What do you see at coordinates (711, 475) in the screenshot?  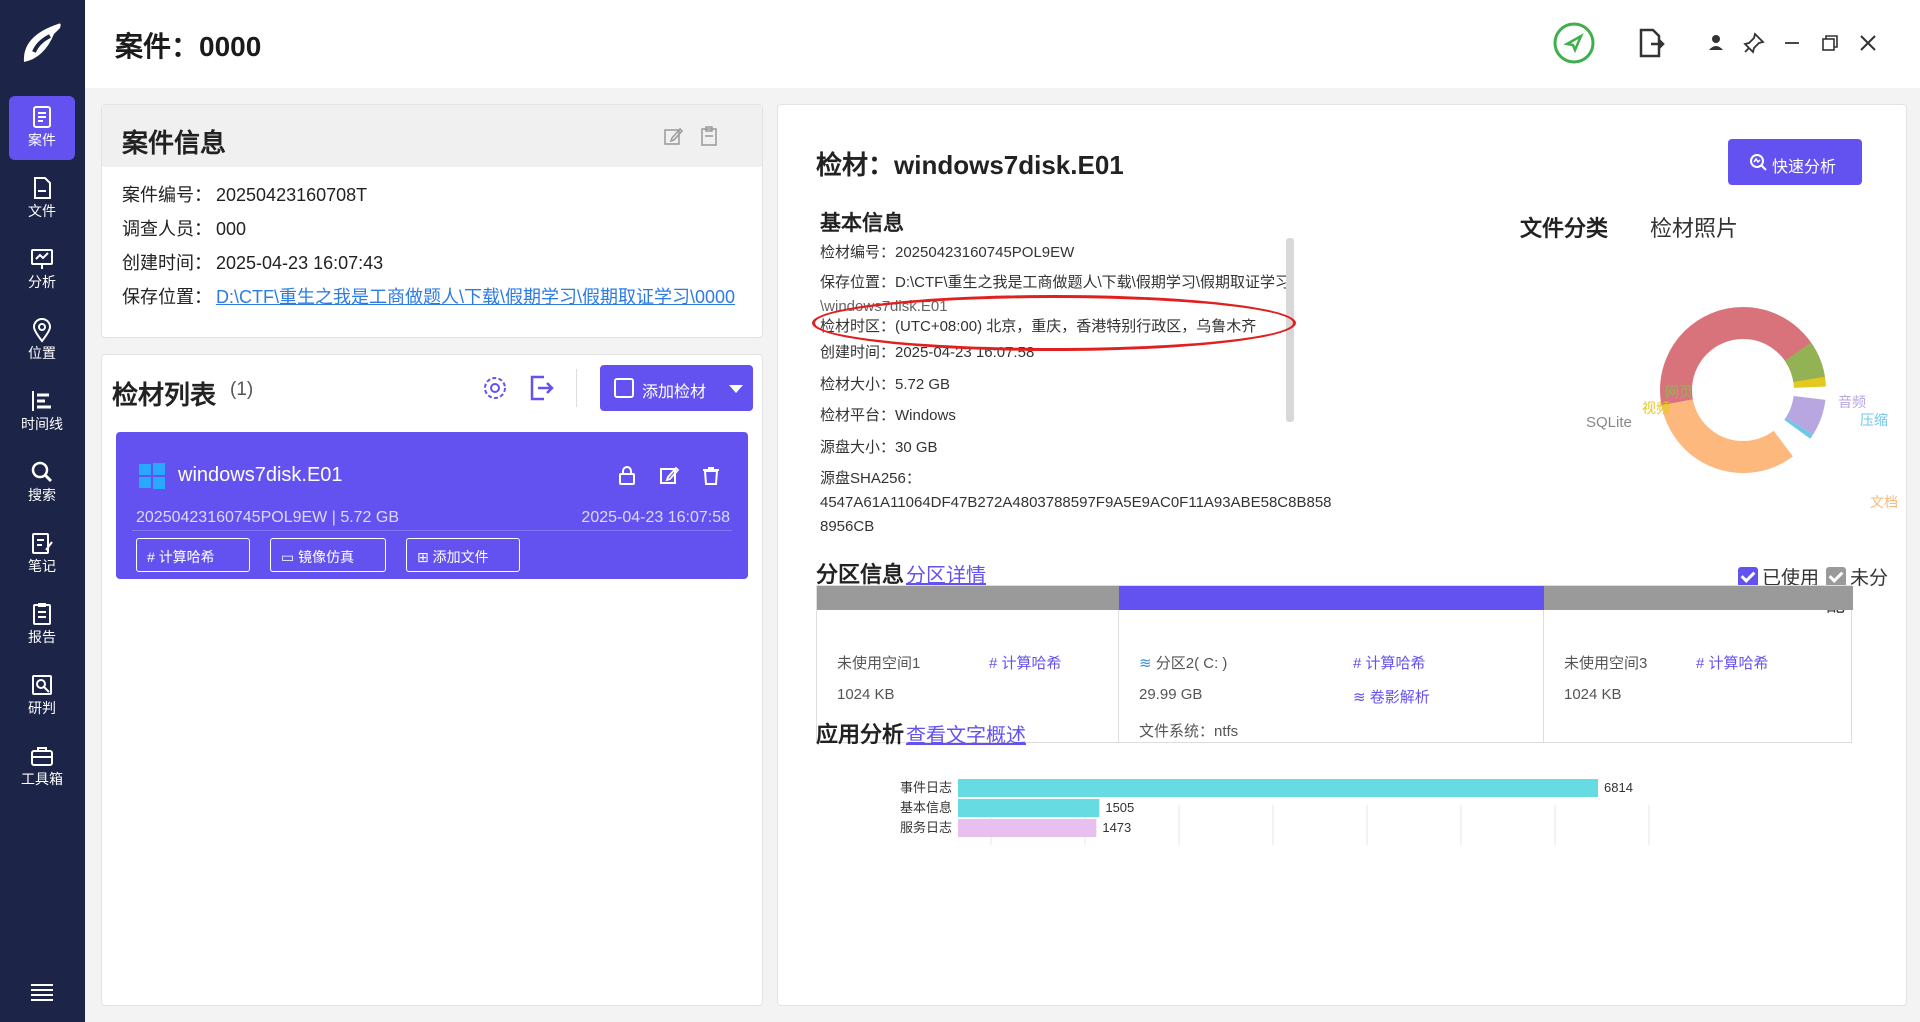 I see `delete-trash-icon` at bounding box center [711, 475].